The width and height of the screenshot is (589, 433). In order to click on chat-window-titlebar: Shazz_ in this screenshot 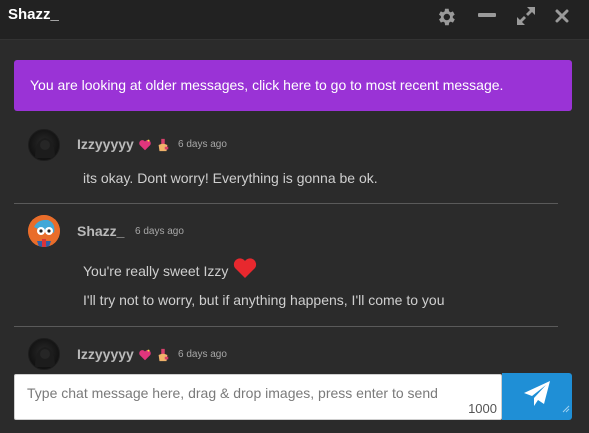, I will do `click(294, 20)`.